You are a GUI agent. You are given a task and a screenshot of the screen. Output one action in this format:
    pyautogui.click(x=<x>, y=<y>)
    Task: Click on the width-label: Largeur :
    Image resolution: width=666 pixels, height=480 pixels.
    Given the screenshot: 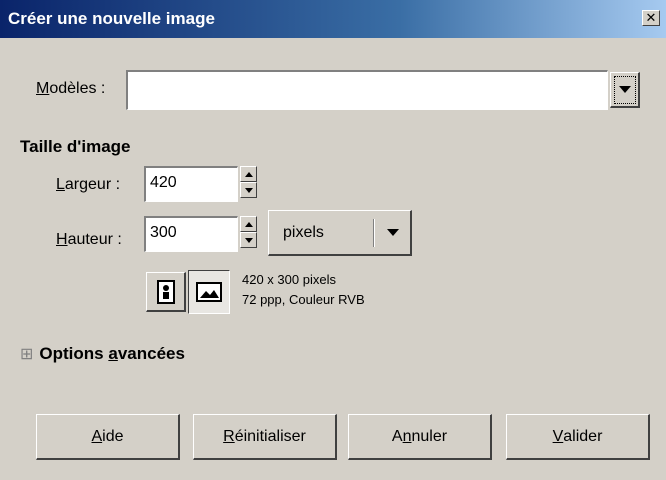 What is the action you would take?
    pyautogui.click(x=88, y=184)
    